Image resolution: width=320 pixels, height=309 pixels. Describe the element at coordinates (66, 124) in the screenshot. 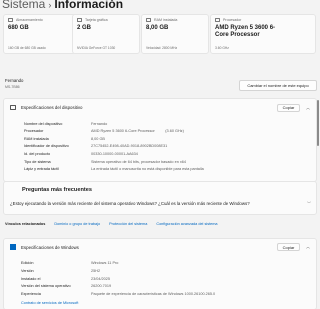

I see `spec-row-device-name: Nombre del dispositivo Fernando` at that location.